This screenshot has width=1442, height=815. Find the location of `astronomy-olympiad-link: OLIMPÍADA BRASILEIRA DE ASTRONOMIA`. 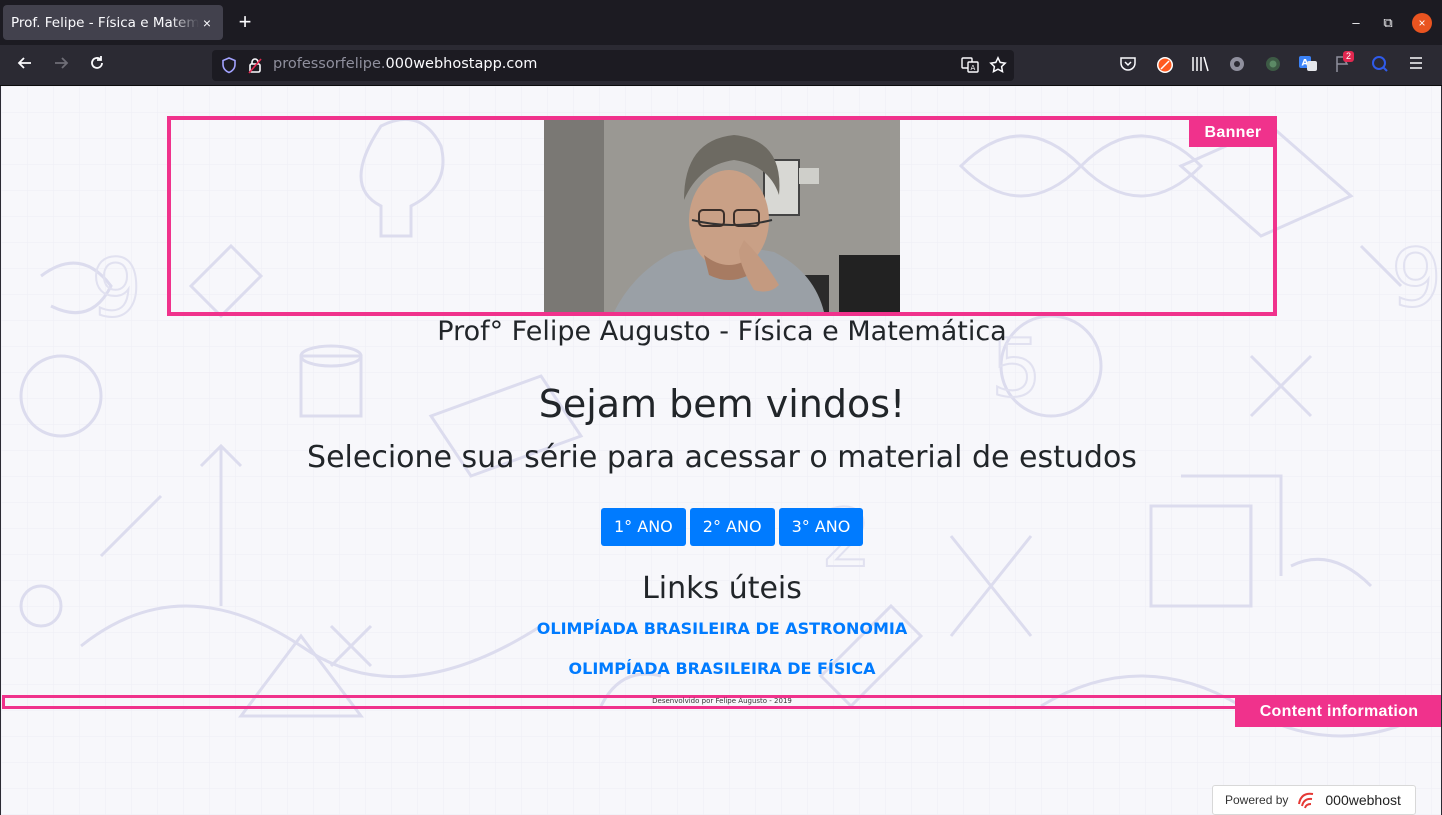

astronomy-olympiad-link: OLIMPÍADA BRASILEIRA DE ASTRONOMIA is located at coordinates (721, 628).